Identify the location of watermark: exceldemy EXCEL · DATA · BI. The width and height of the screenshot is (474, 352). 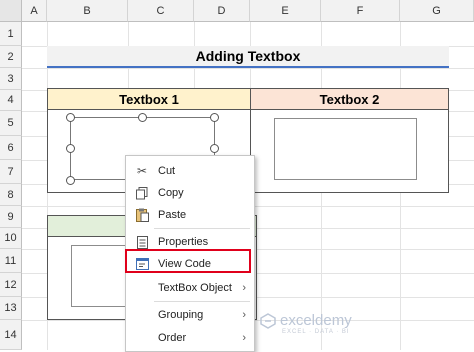
(306, 323).